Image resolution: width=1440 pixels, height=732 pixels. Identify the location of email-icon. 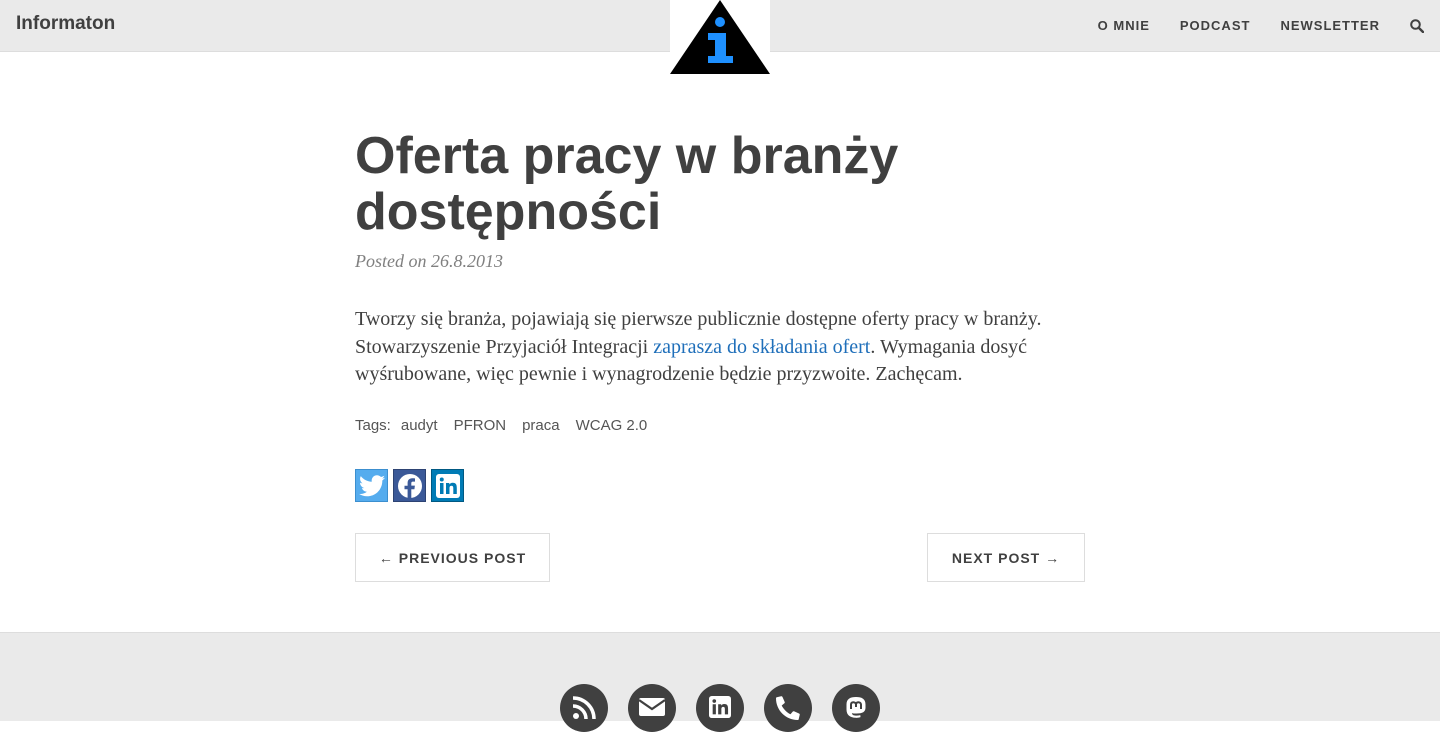
(652, 707).